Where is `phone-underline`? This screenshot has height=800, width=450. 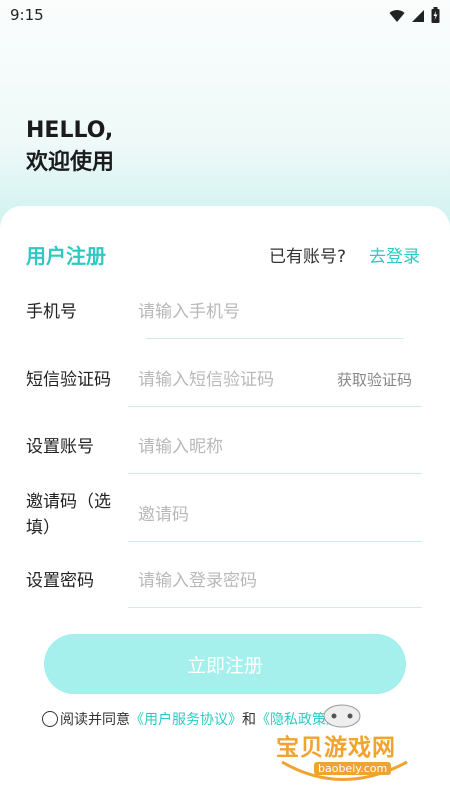 phone-underline is located at coordinates (275, 338).